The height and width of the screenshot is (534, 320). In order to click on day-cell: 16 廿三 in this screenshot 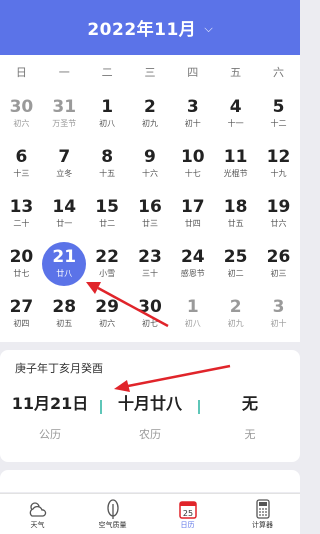, I will do `click(150, 214)`.